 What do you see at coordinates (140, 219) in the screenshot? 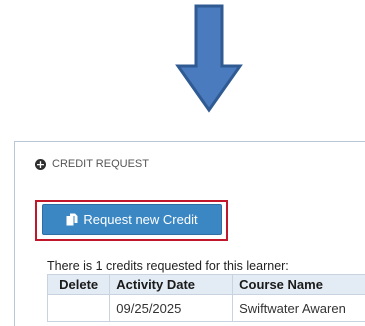
I see `request-button-label: Request new Credit` at bounding box center [140, 219].